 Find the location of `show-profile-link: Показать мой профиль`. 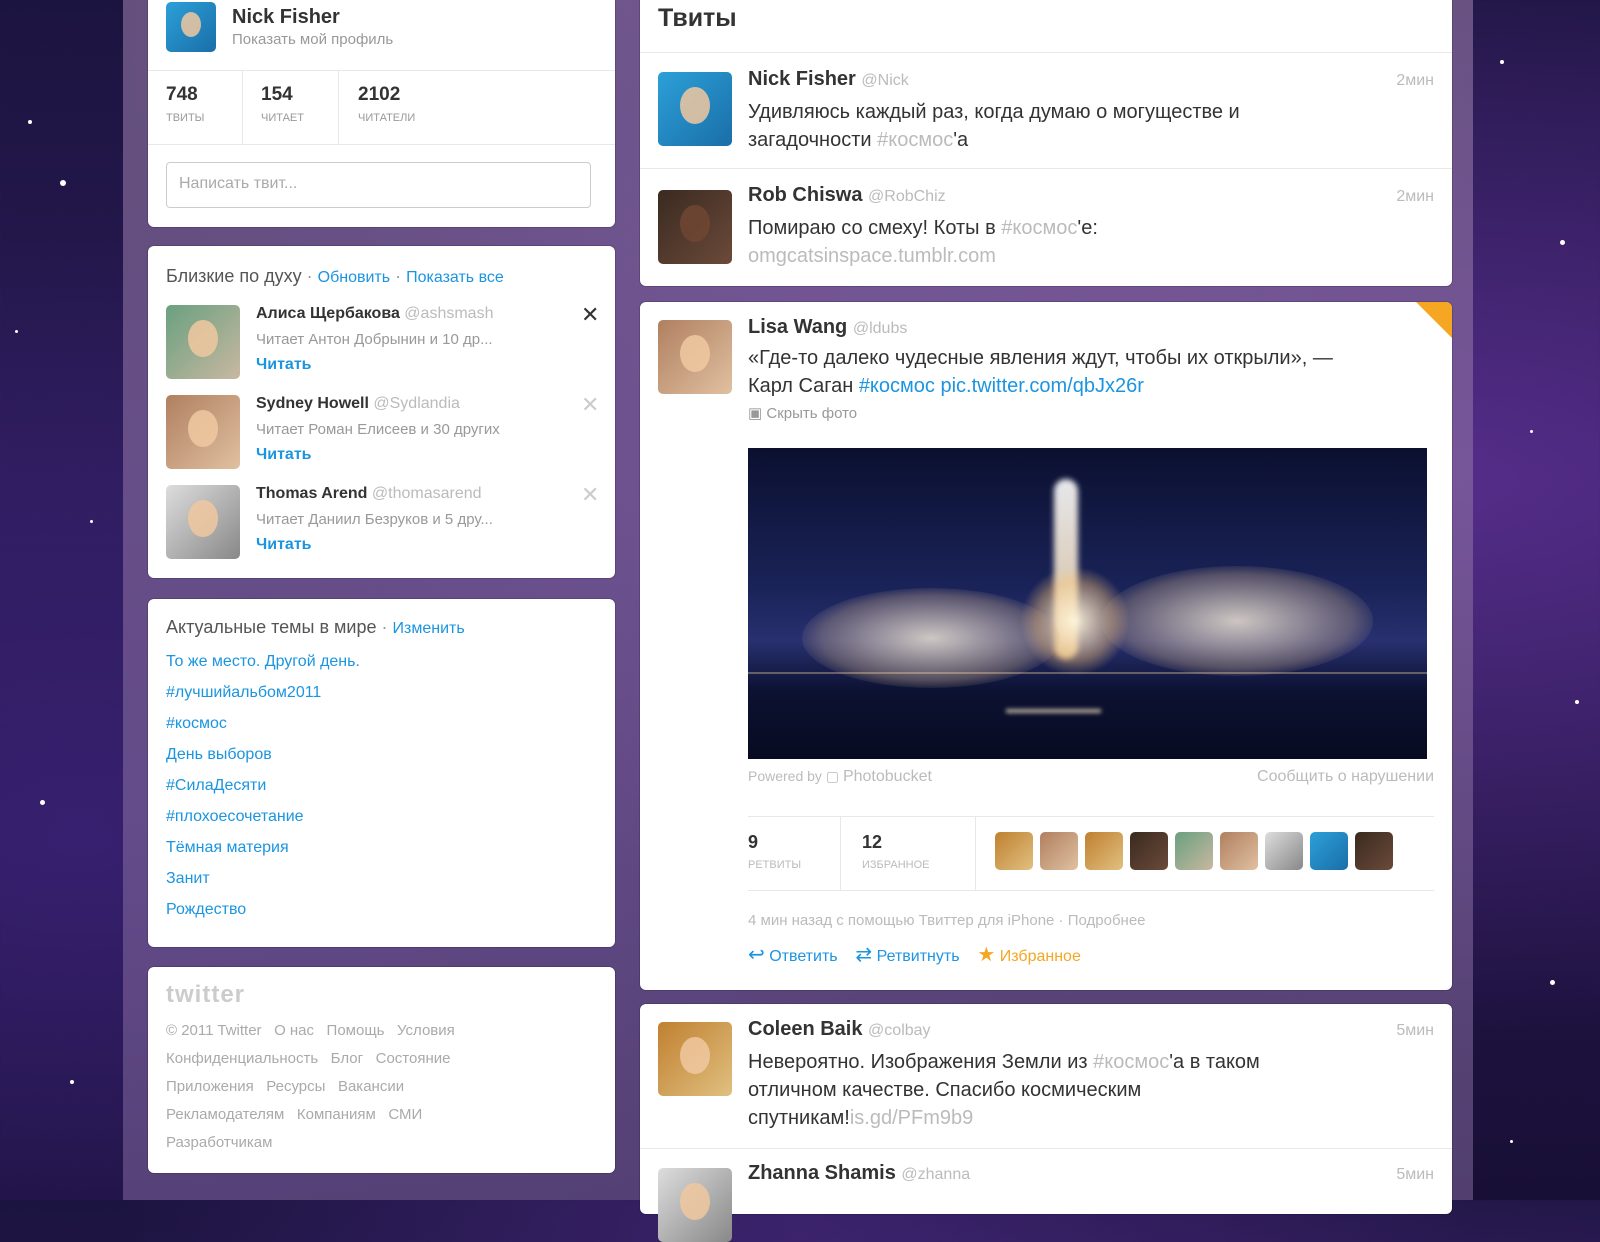

show-profile-link: Показать мой профиль is located at coordinates (312, 39).